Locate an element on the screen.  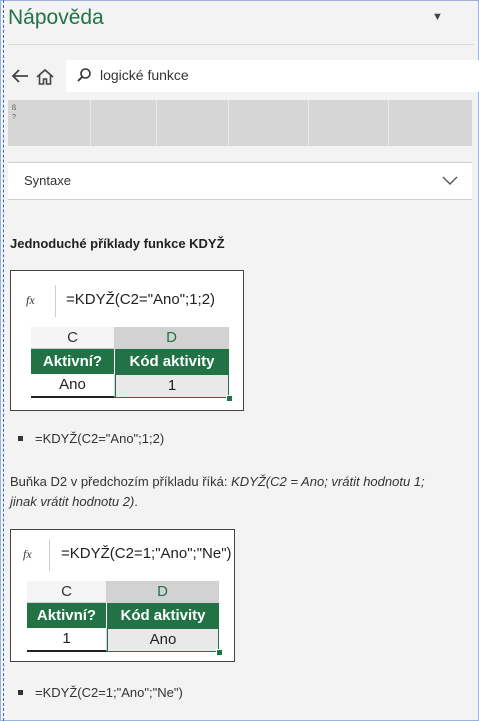
bullet-formula-2: =KDYŽ(C2=1;"Ano";"Ne") is located at coordinates (109, 692).